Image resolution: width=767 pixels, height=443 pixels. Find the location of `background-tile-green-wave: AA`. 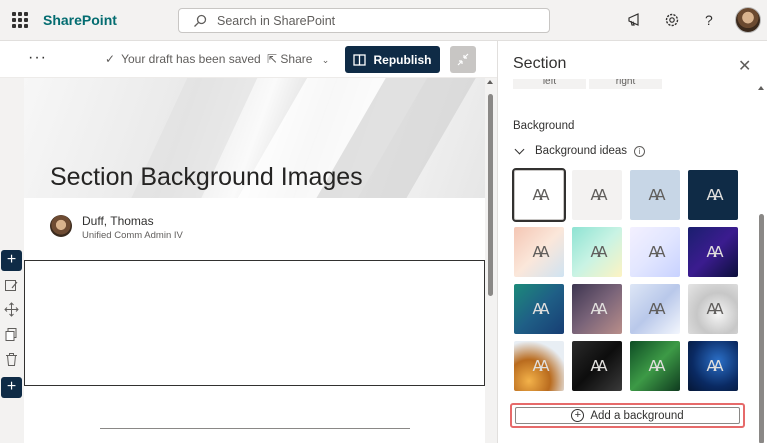

background-tile-green-wave: AA is located at coordinates (655, 366).